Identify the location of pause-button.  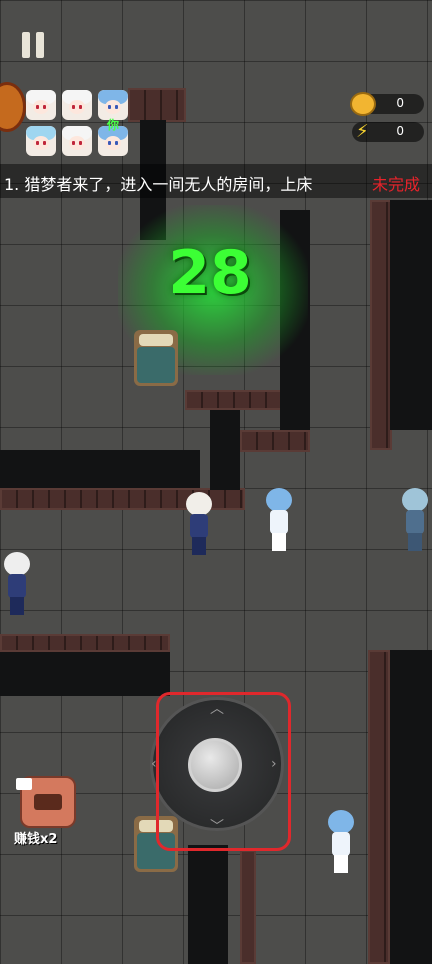
(33, 46).